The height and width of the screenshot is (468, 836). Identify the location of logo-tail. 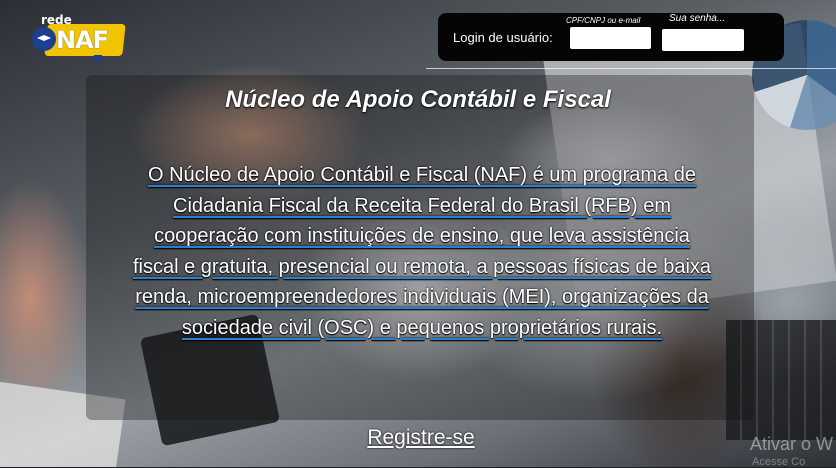
(98, 58).